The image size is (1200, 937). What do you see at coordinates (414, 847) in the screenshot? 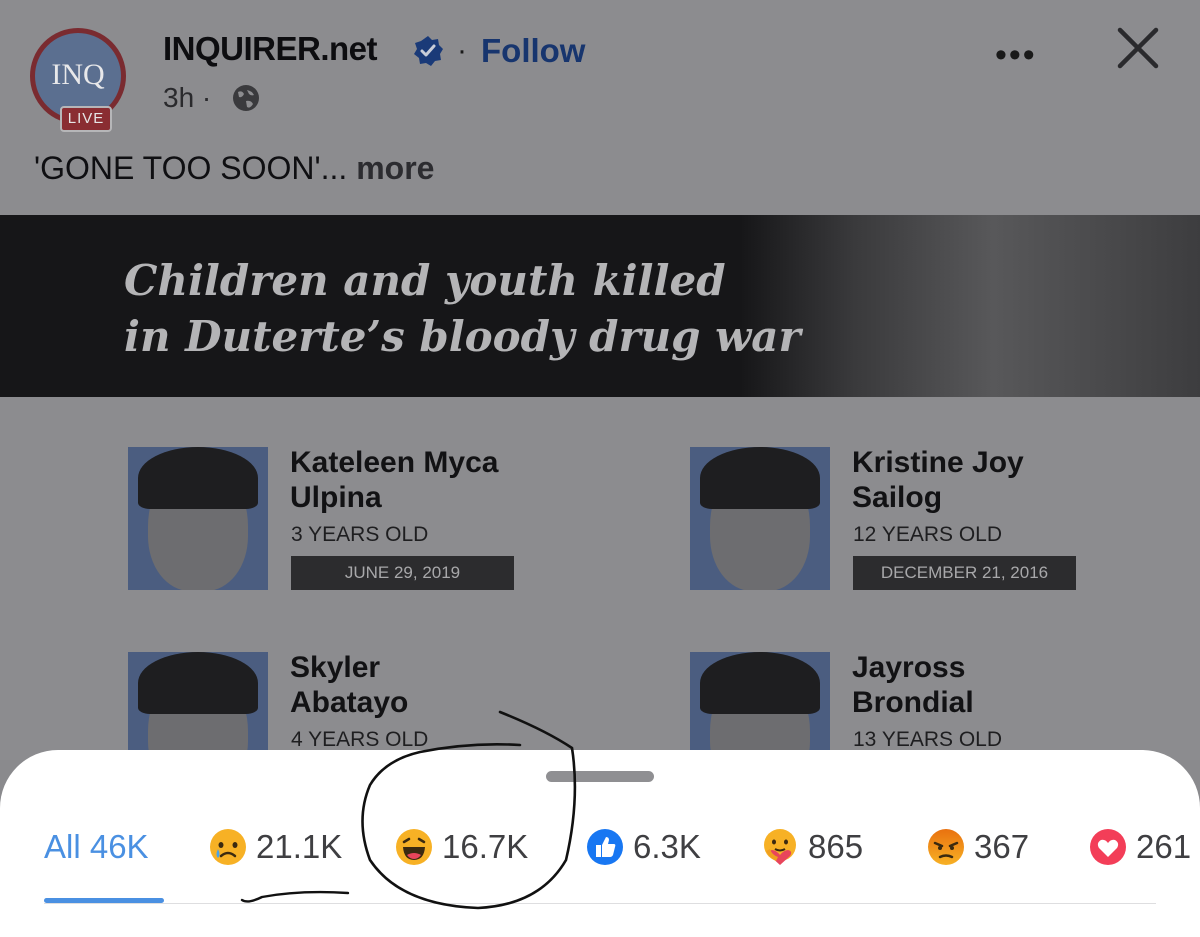
I see `haha-emoji-icon` at bounding box center [414, 847].